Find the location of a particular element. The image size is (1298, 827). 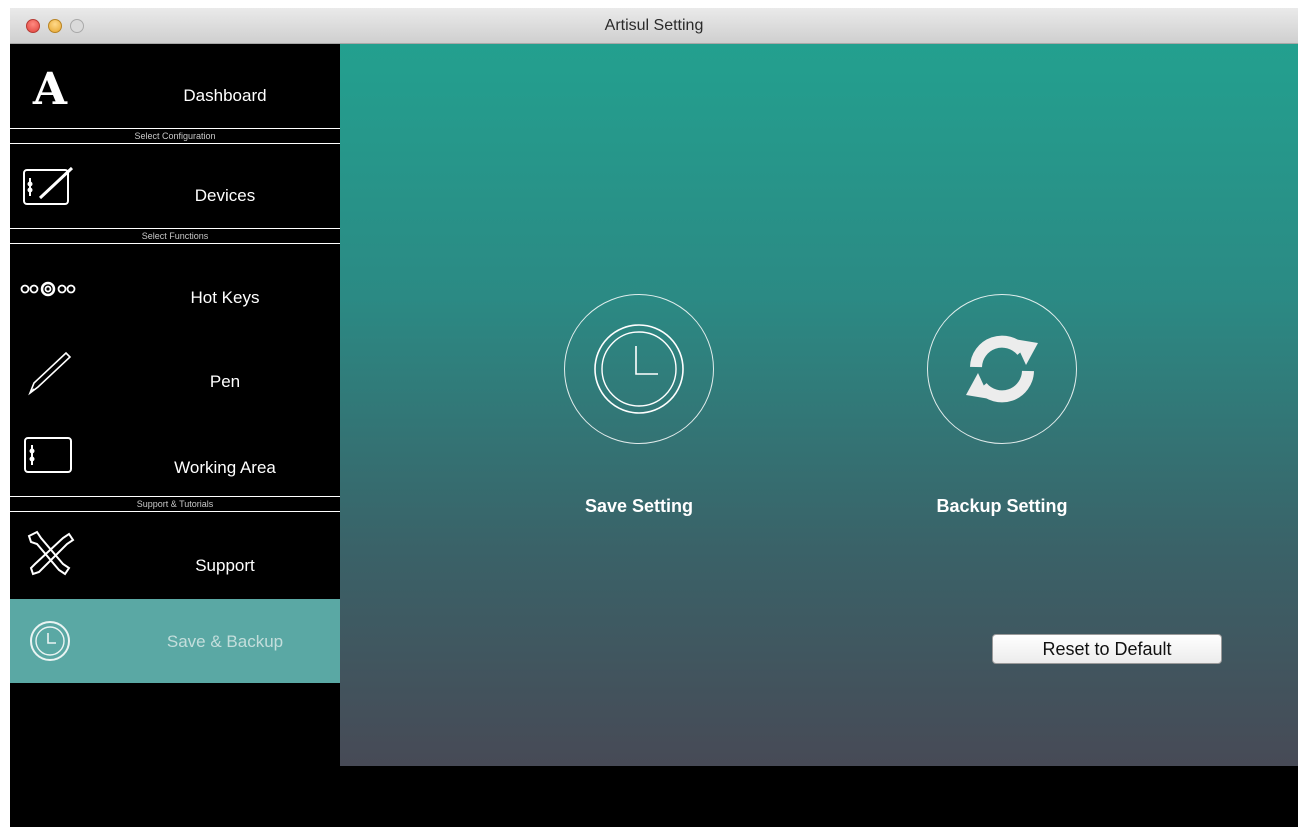

title-bar: Artisul Setting is located at coordinates (654, 26).